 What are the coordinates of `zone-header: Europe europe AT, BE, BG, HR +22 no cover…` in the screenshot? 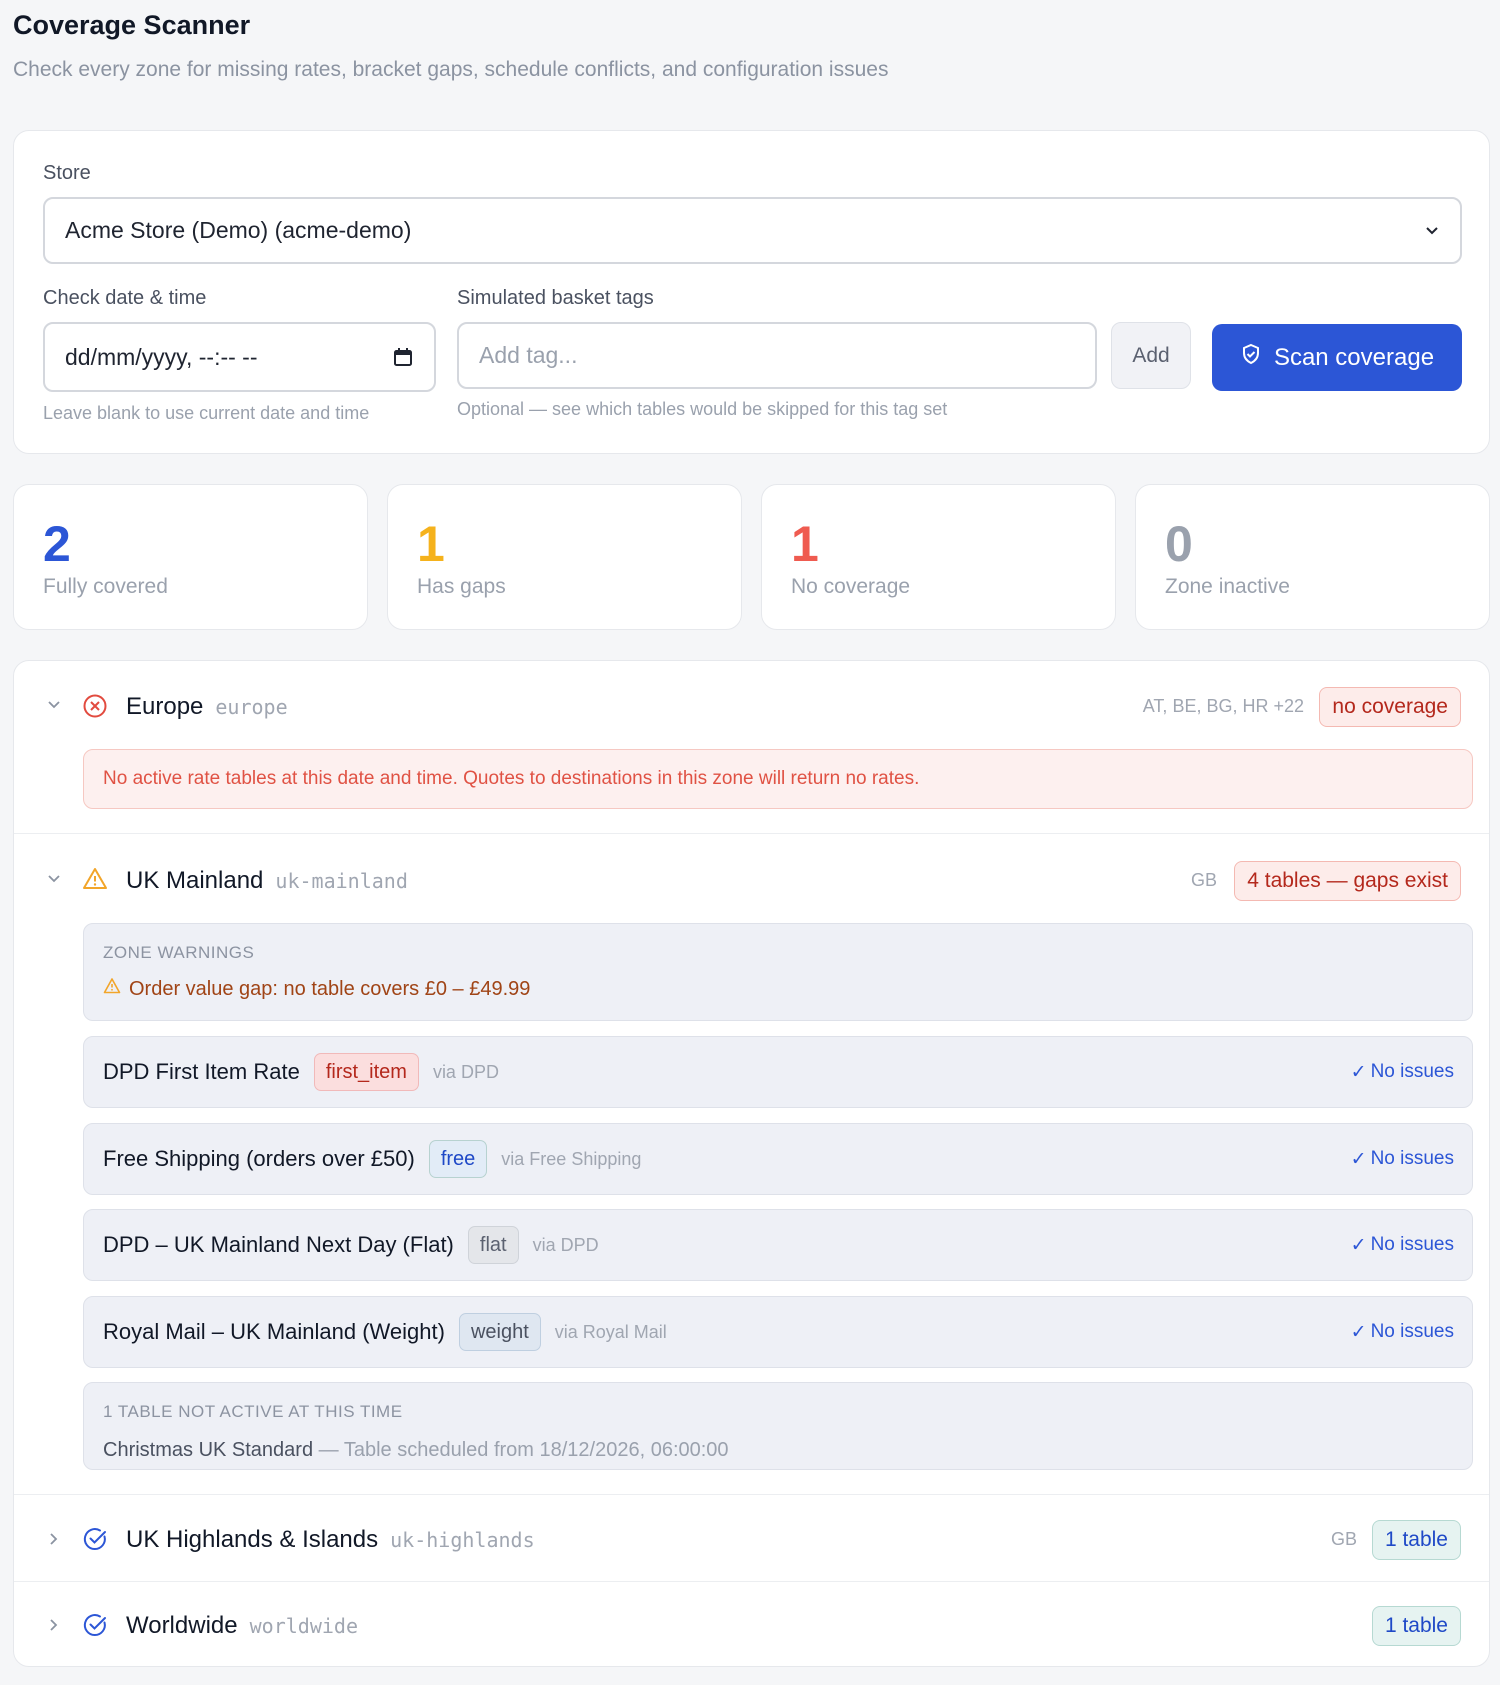 It's located at (751, 706).